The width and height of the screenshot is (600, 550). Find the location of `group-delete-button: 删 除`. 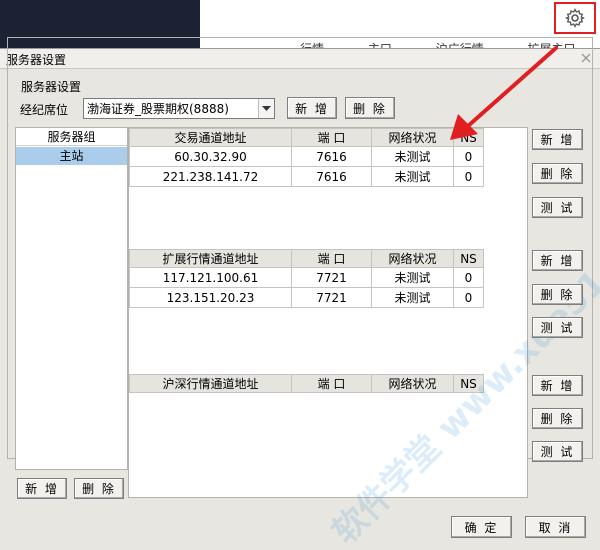

group-delete-button: 删 除 is located at coordinates (99, 488).